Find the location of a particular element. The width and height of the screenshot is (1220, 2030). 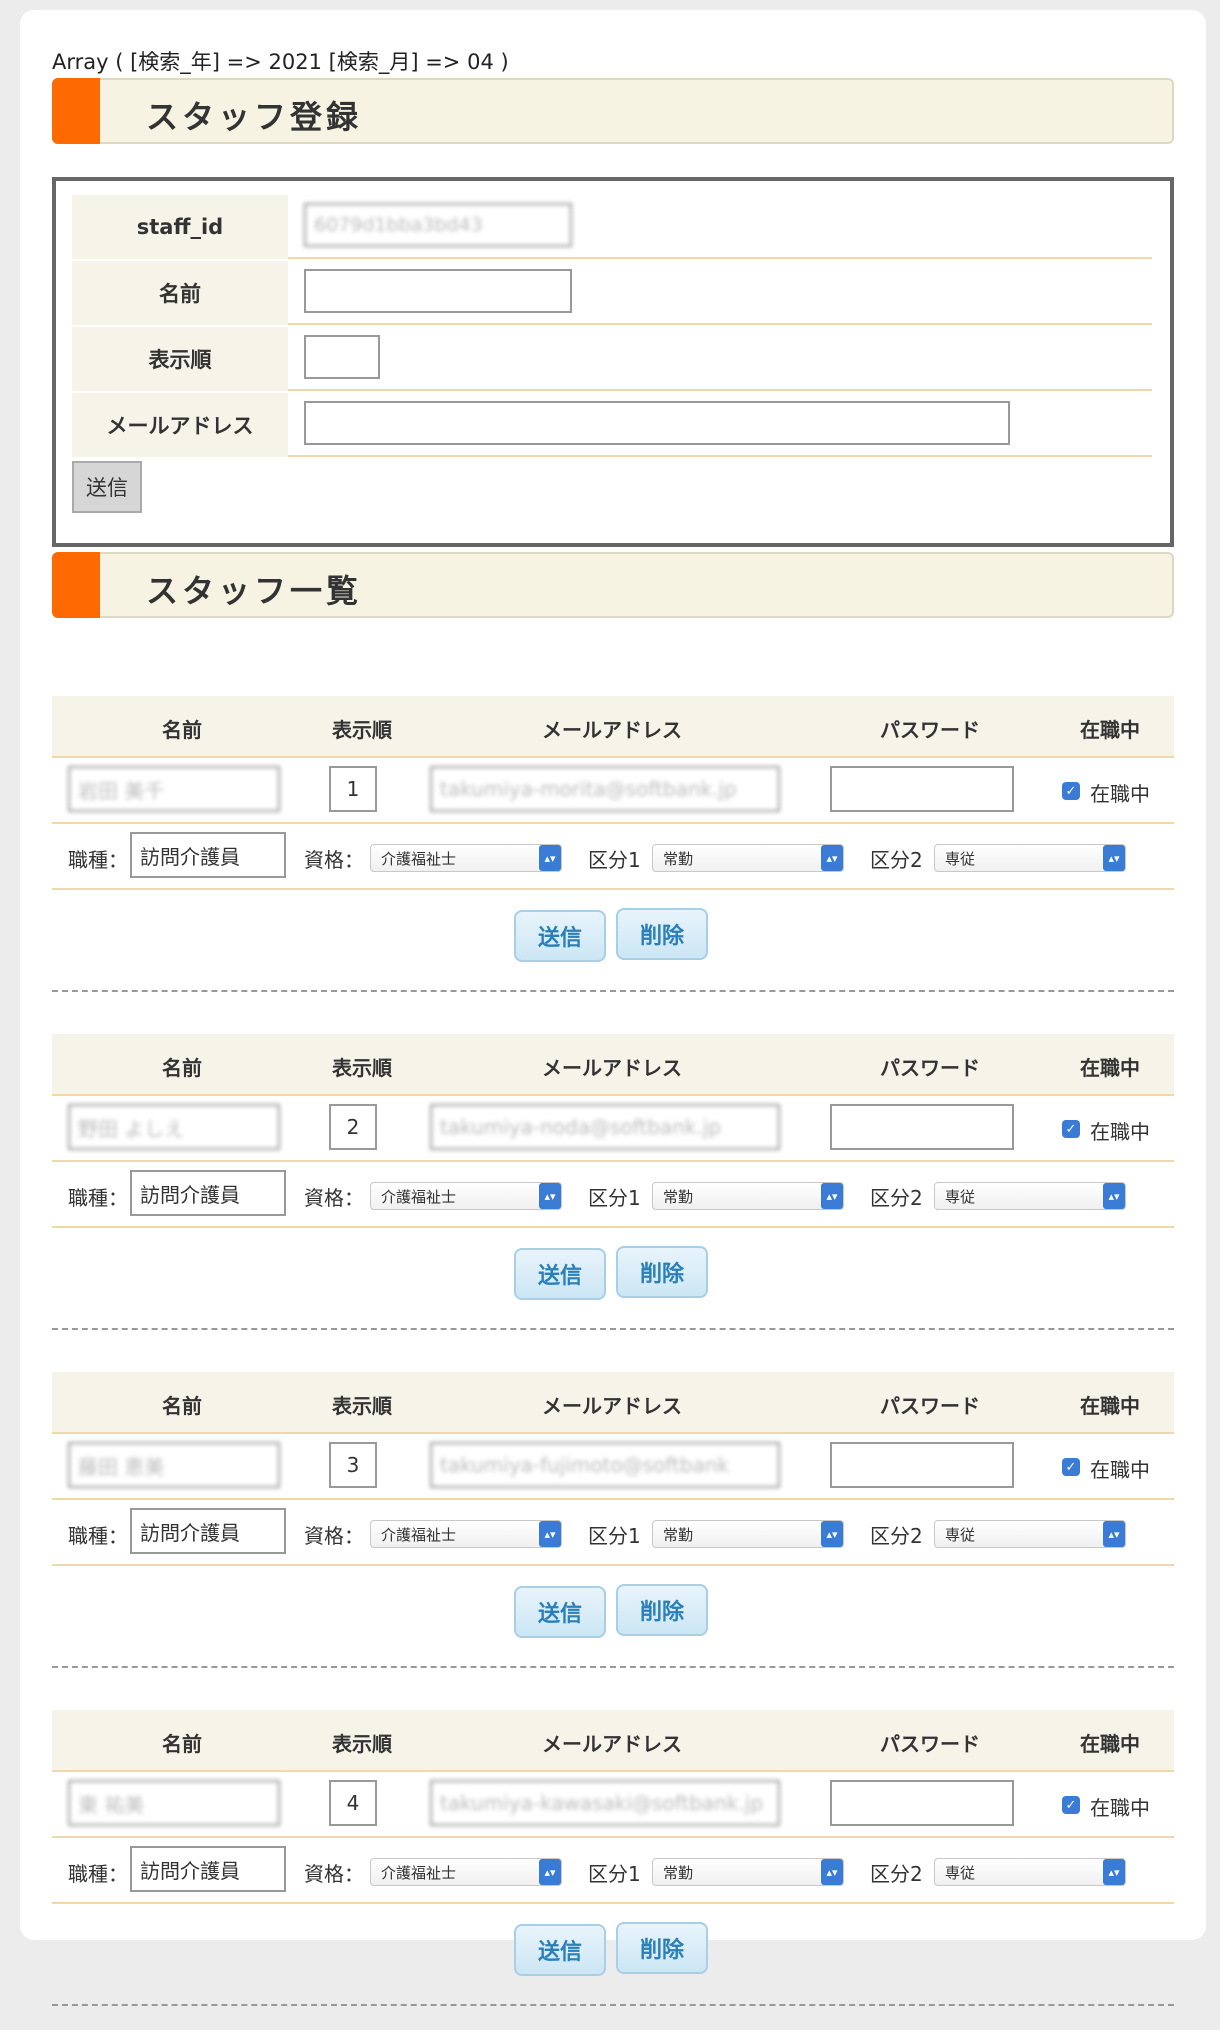

staff-name-input: 藤田 恵美 is located at coordinates (174, 1465).